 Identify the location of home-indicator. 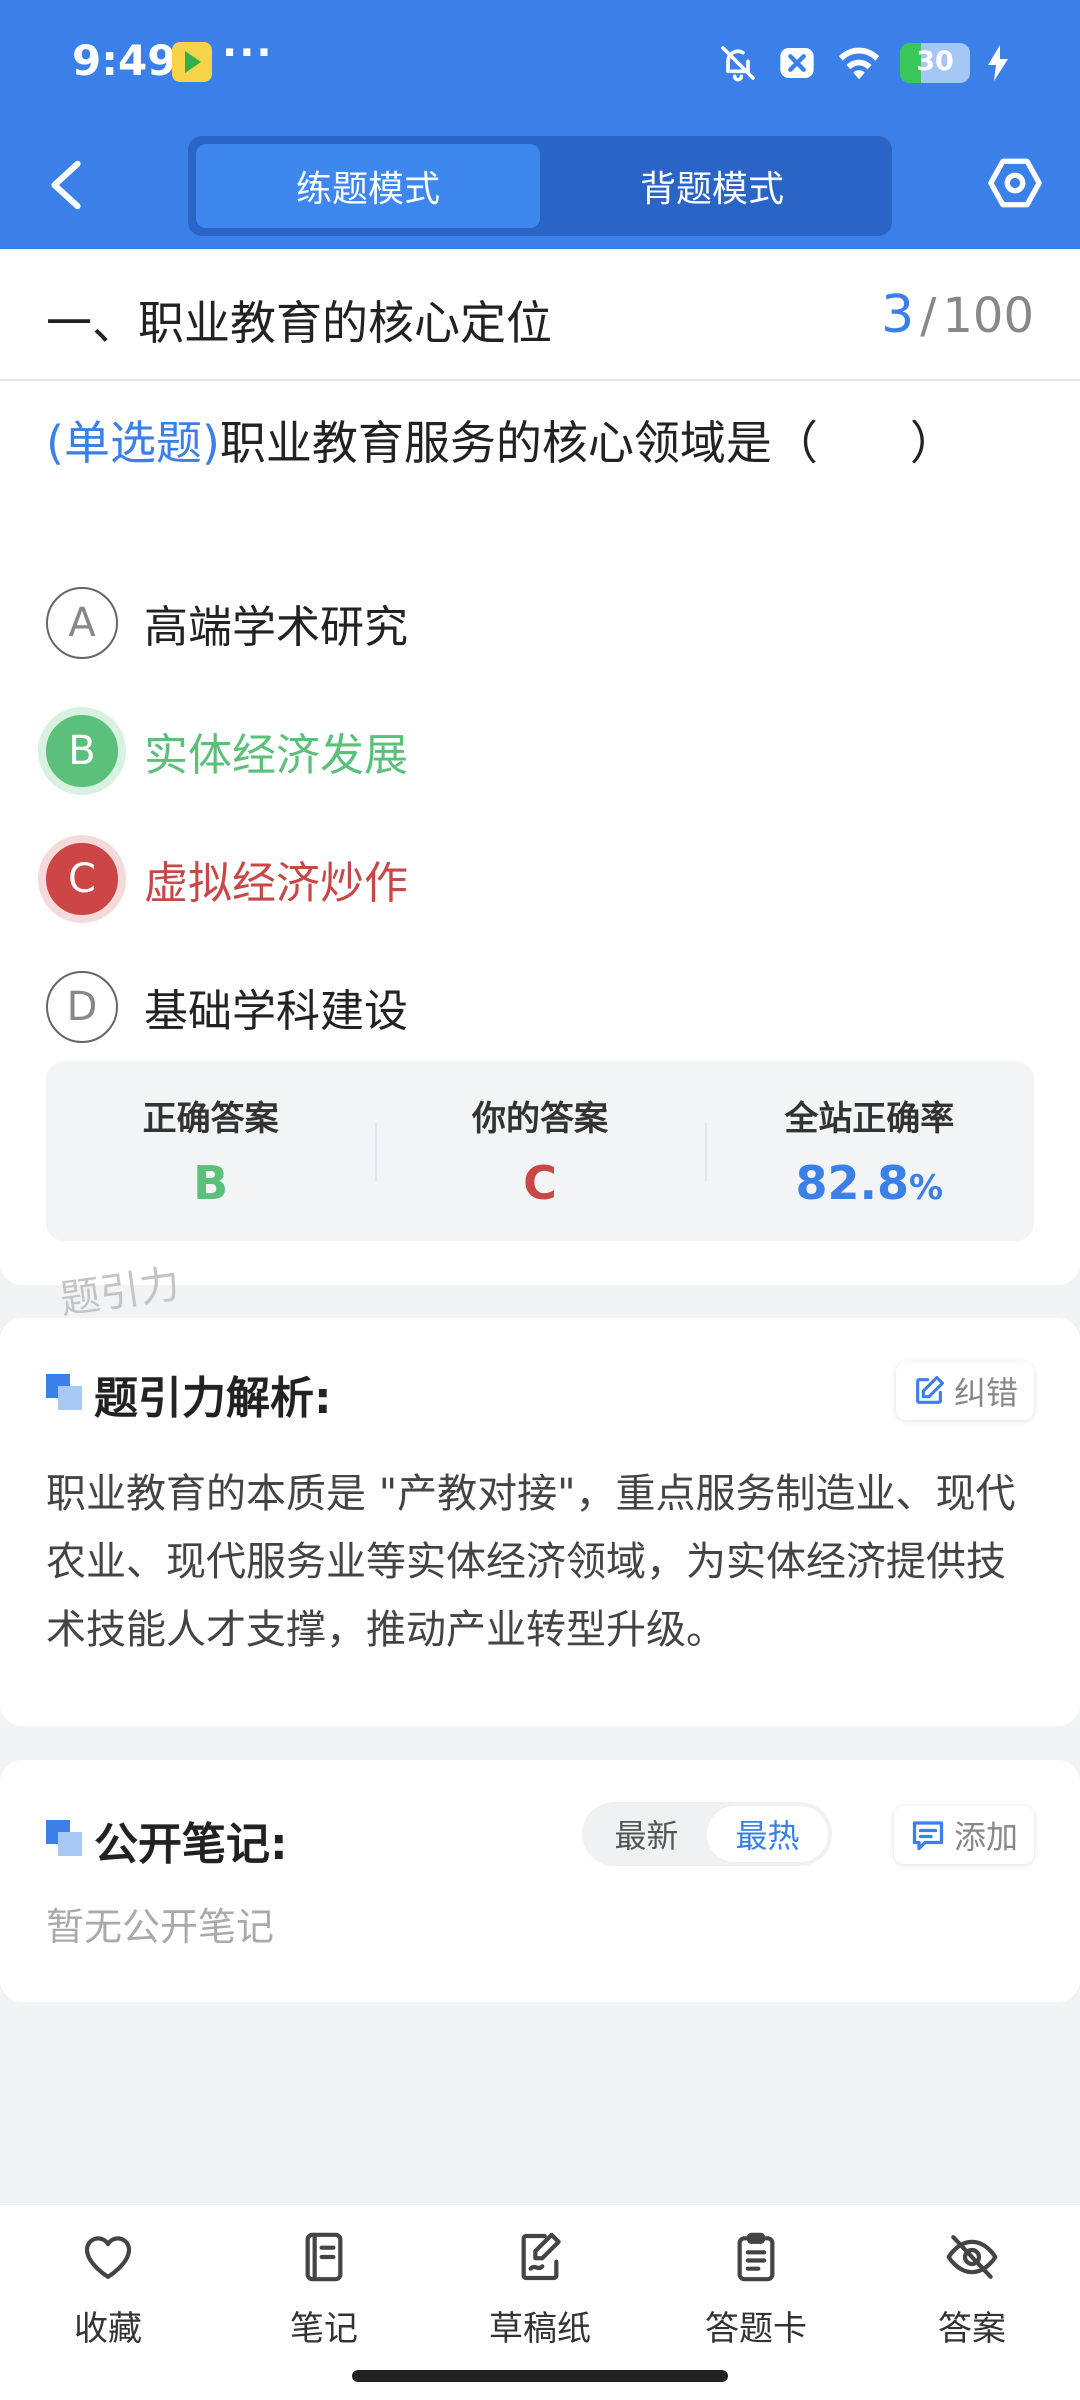
(540, 2376).